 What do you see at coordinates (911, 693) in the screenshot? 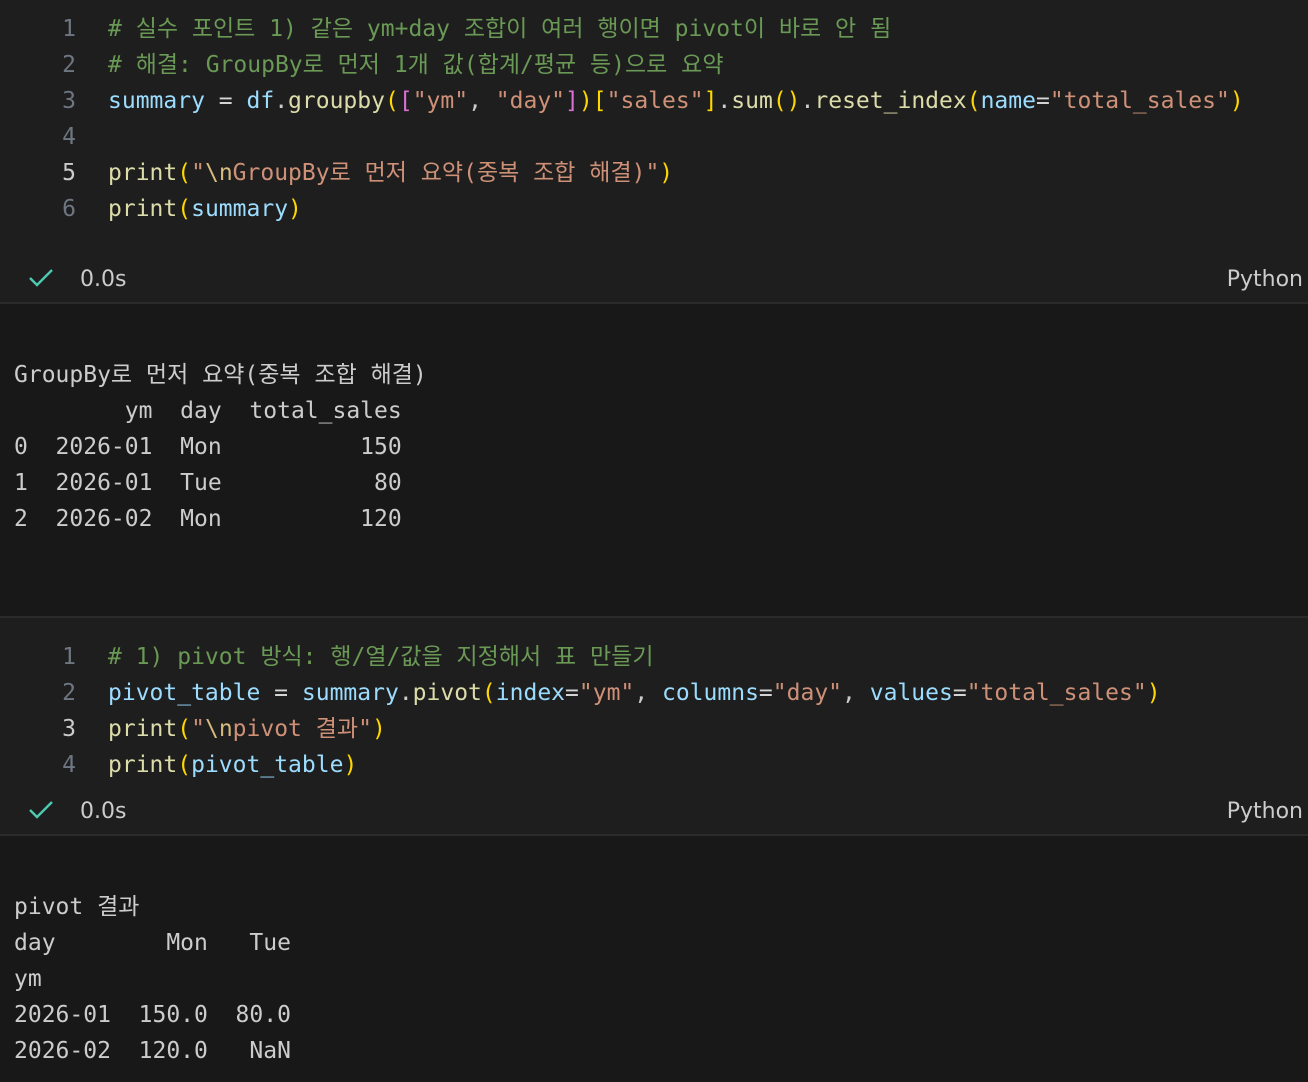
I see `token: values` at bounding box center [911, 693].